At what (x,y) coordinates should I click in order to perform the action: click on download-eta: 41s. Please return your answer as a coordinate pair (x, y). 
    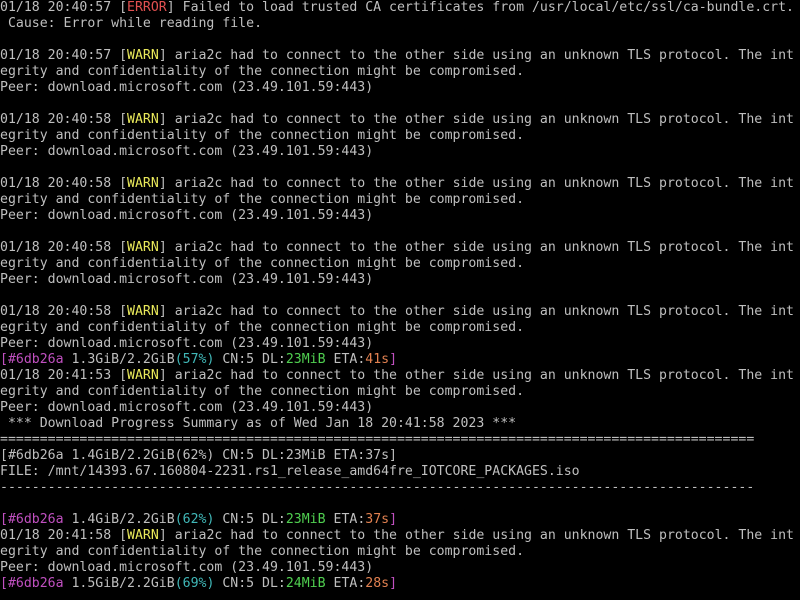
    Looking at the image, I should click on (377, 359).